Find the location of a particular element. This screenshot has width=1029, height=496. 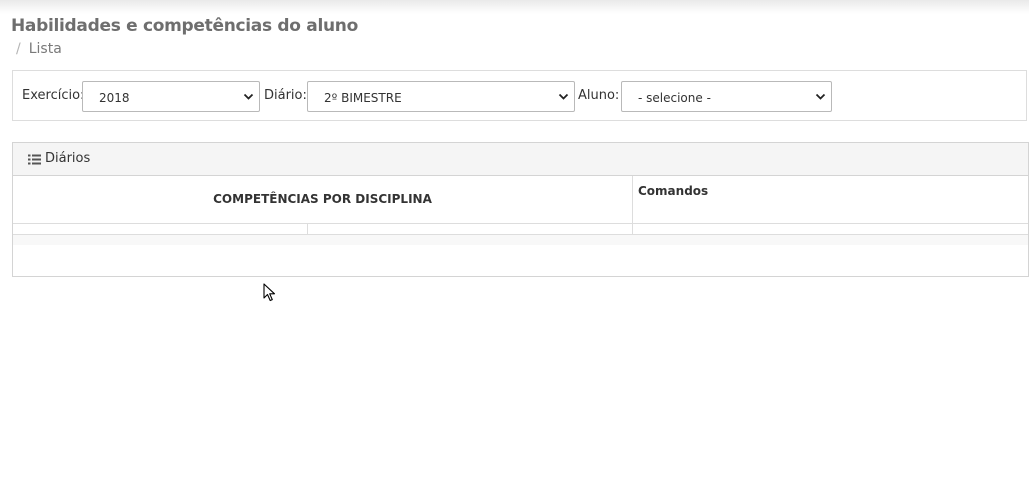

page-title: Habilidades e competências do aluno is located at coordinates (184, 26).